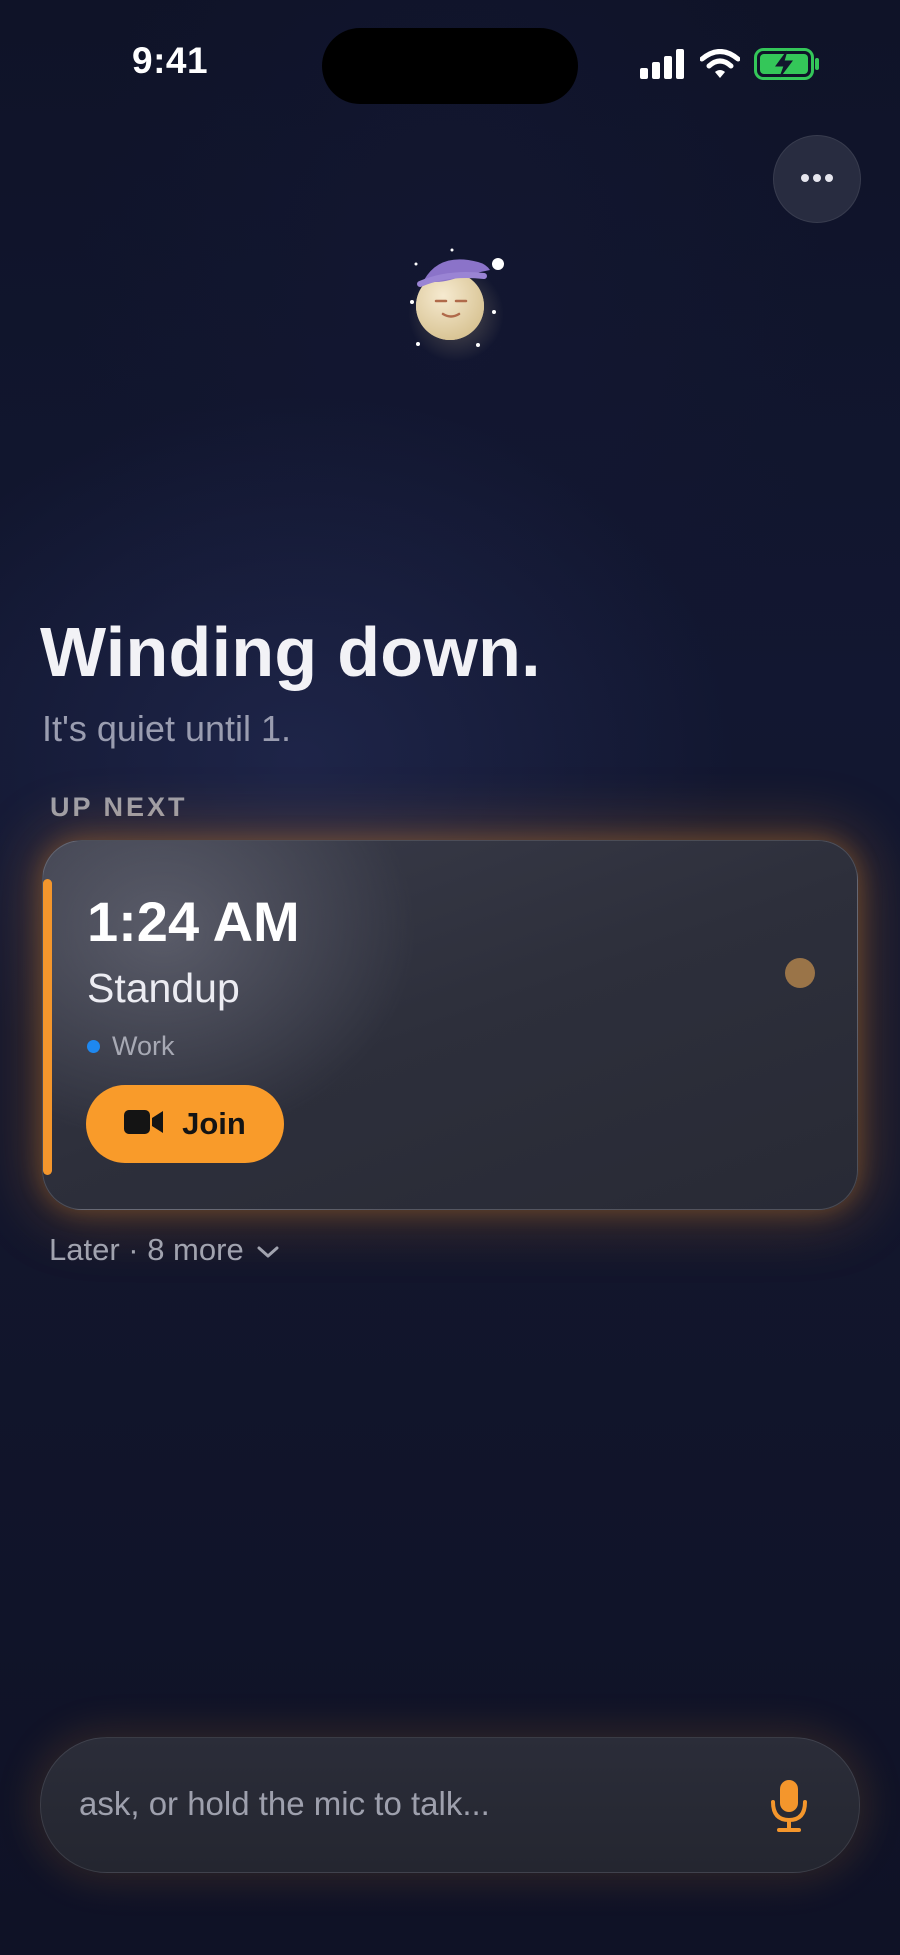 Image resolution: width=900 pixels, height=1955 pixels. I want to click on page-subtitle: It's quiet until 1., so click(167, 728).